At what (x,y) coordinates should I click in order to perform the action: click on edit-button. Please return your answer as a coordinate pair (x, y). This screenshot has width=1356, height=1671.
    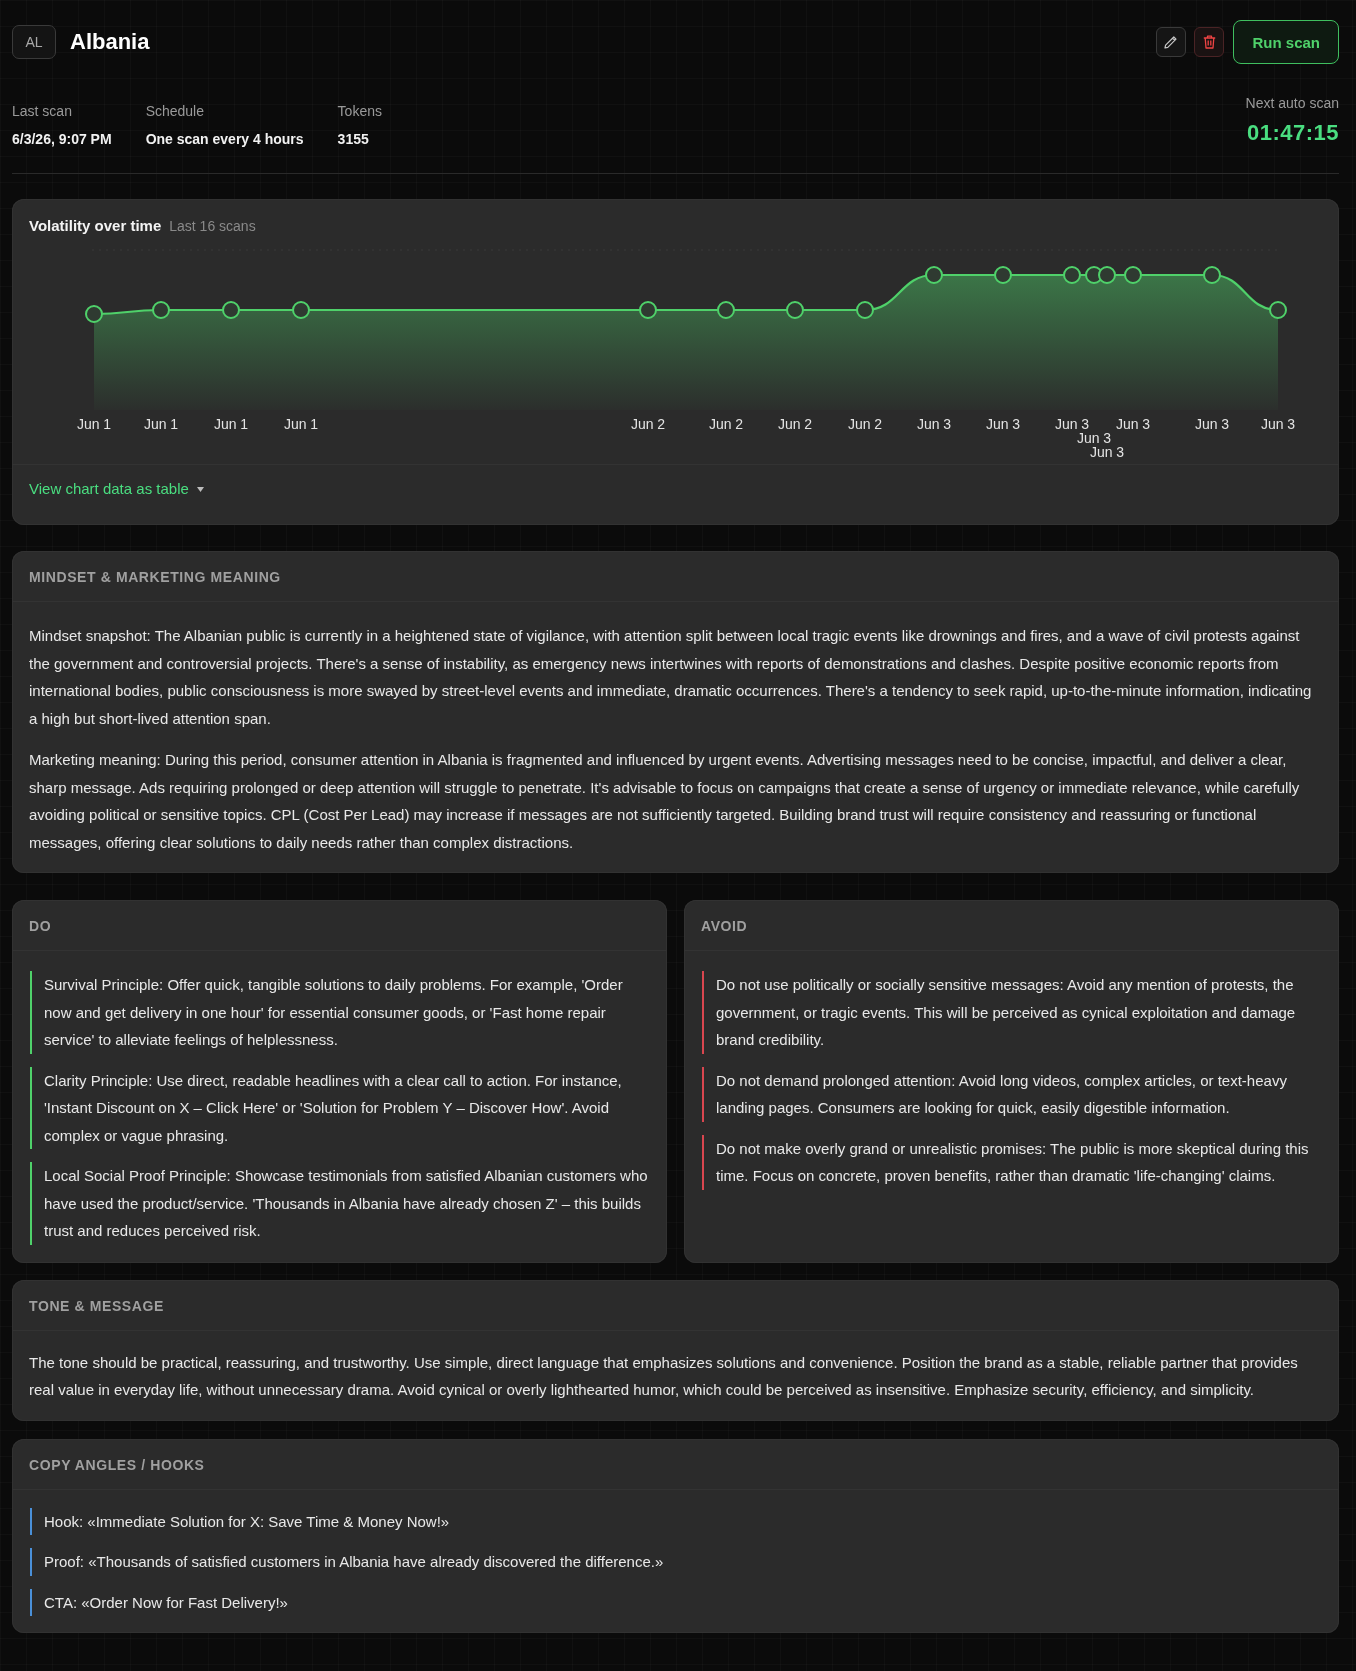
    Looking at the image, I should click on (1171, 42).